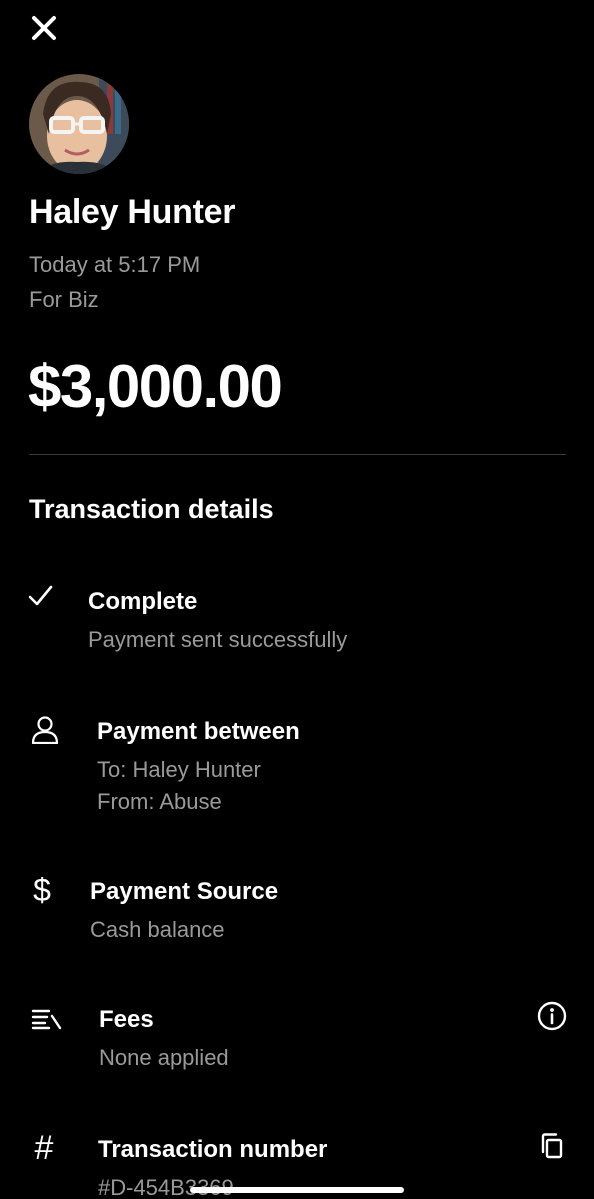 This screenshot has width=594, height=1199. What do you see at coordinates (44, 1147) in the screenshot?
I see `hash-icon: #` at bounding box center [44, 1147].